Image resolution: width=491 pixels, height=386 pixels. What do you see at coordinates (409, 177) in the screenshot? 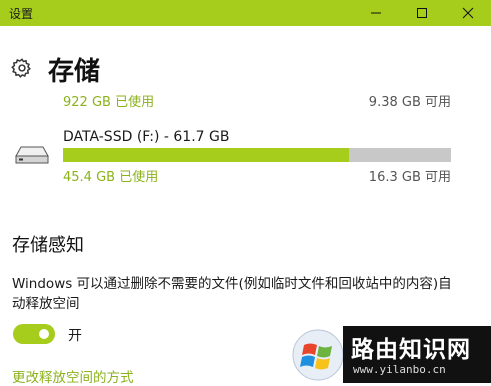
I see `drive-available-text: 16.3 GB 可用` at bounding box center [409, 177].